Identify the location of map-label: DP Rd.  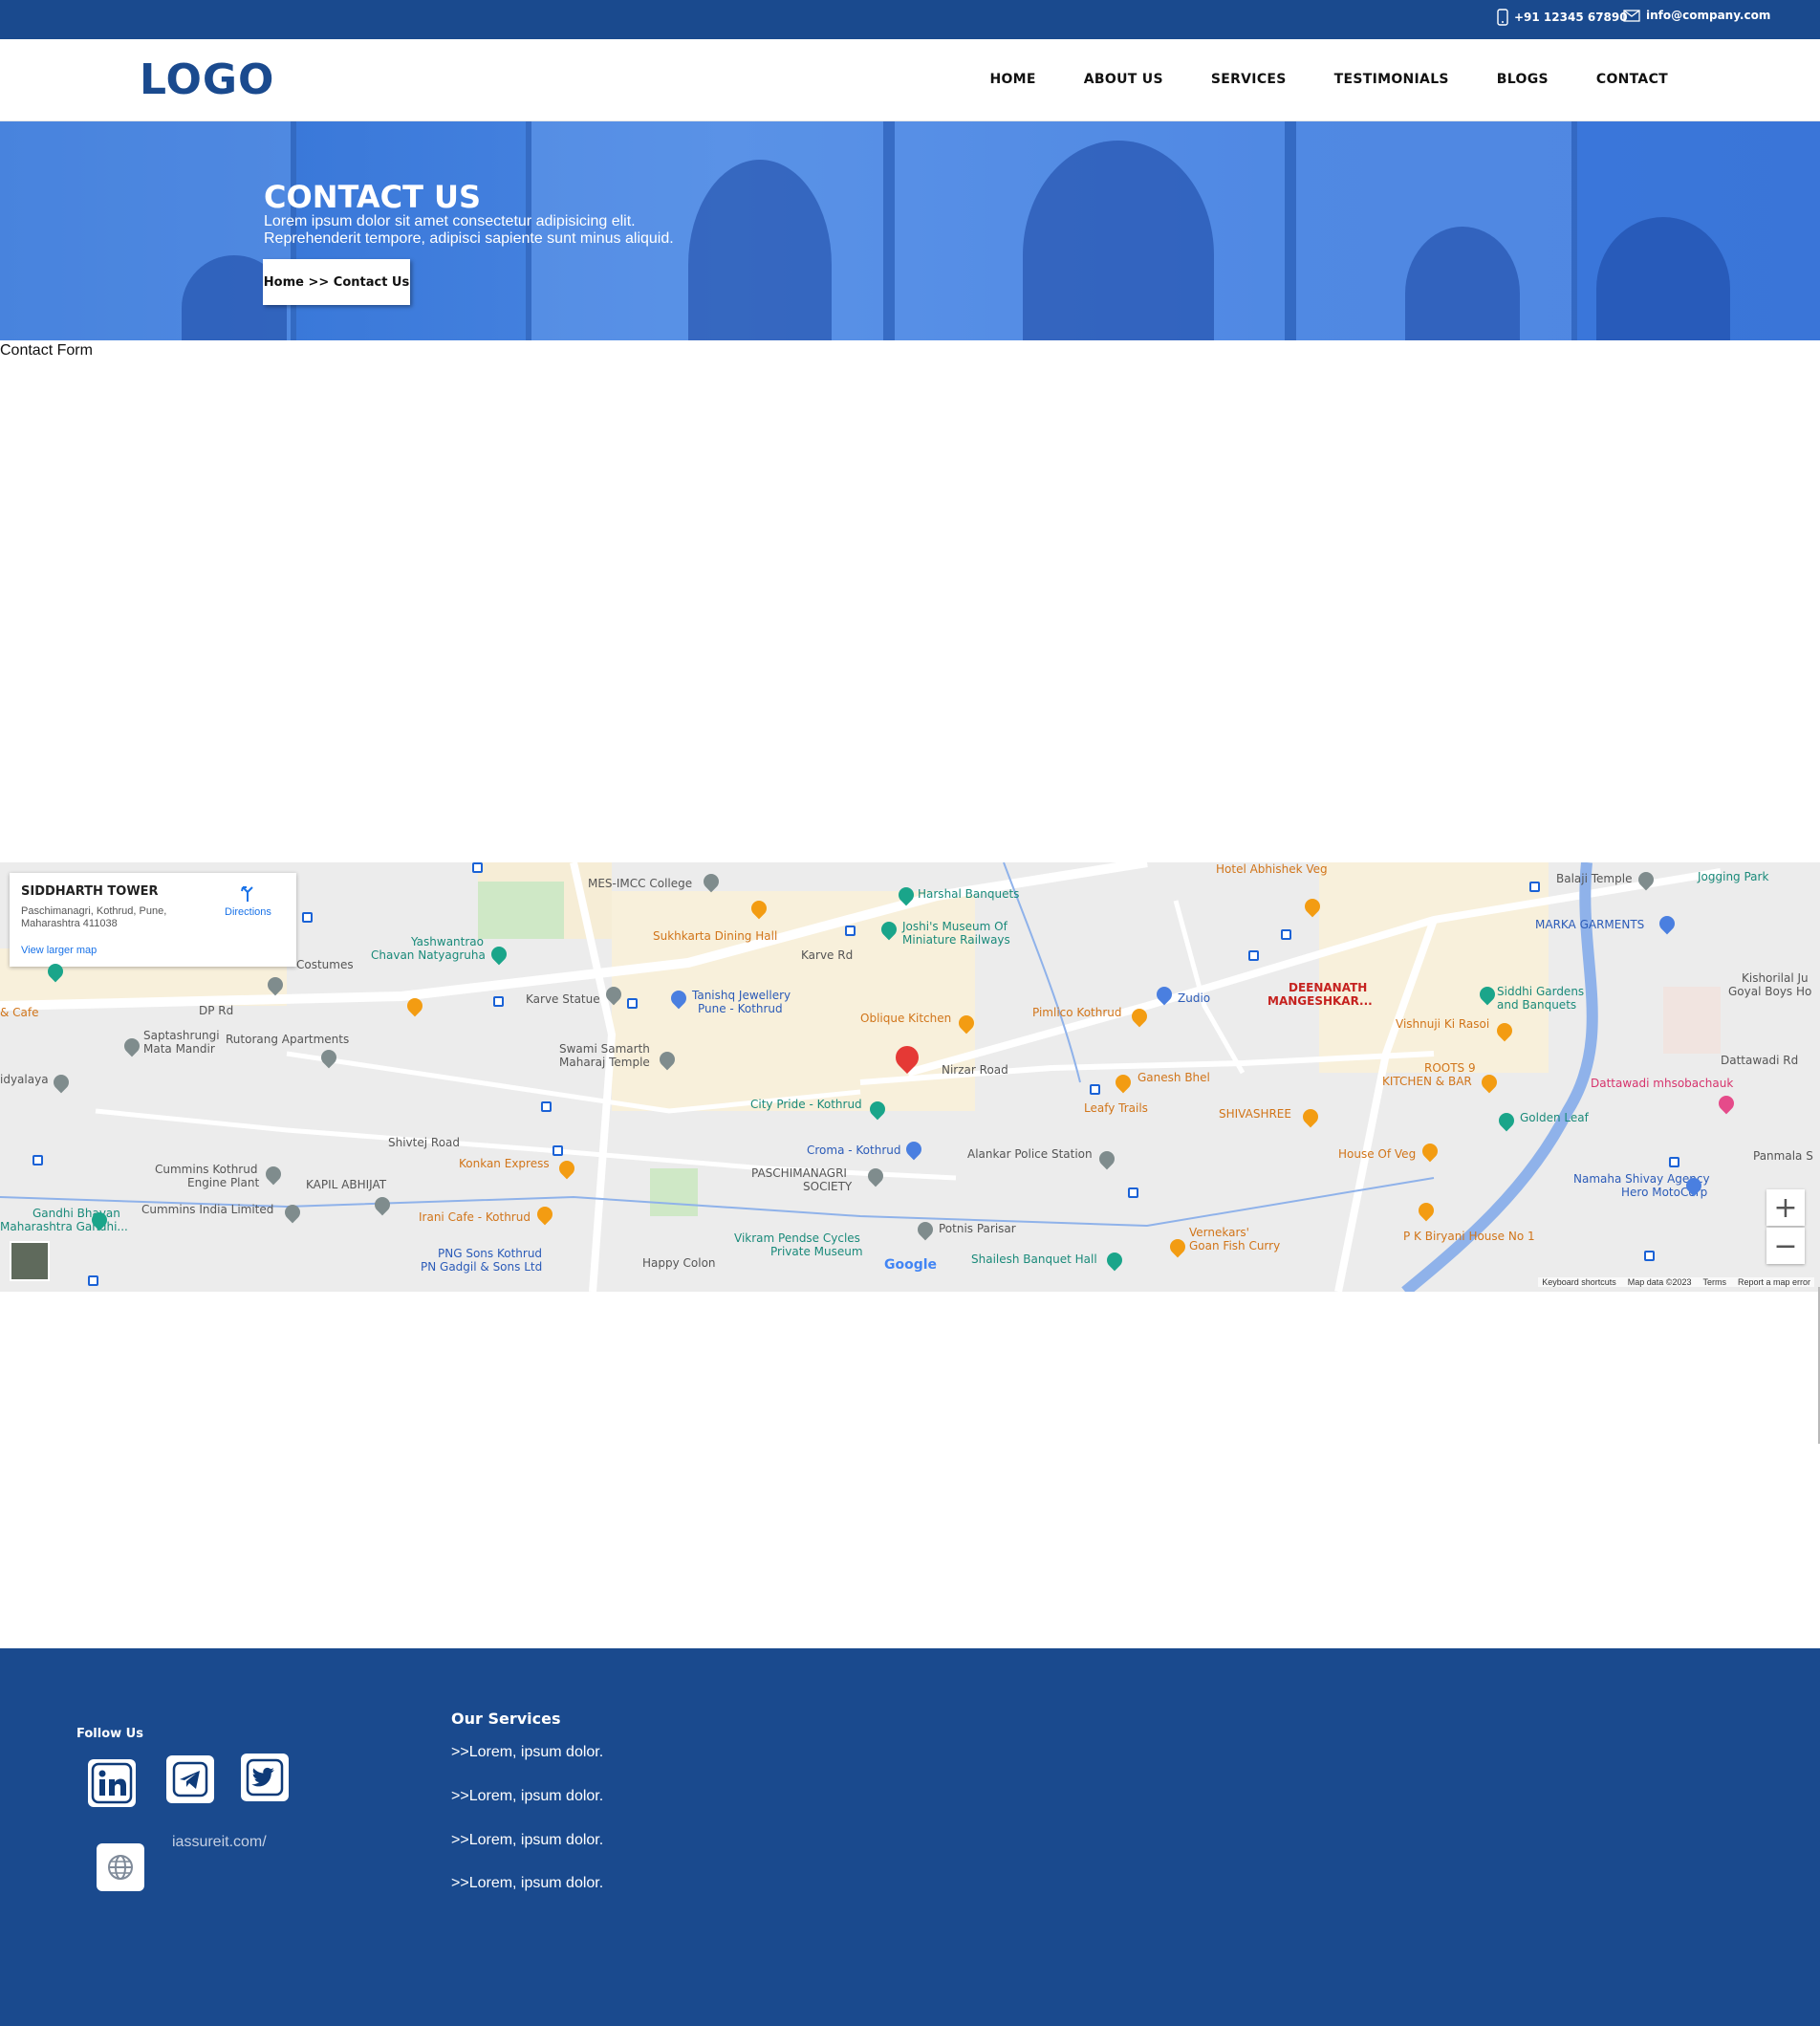
(217, 1010).